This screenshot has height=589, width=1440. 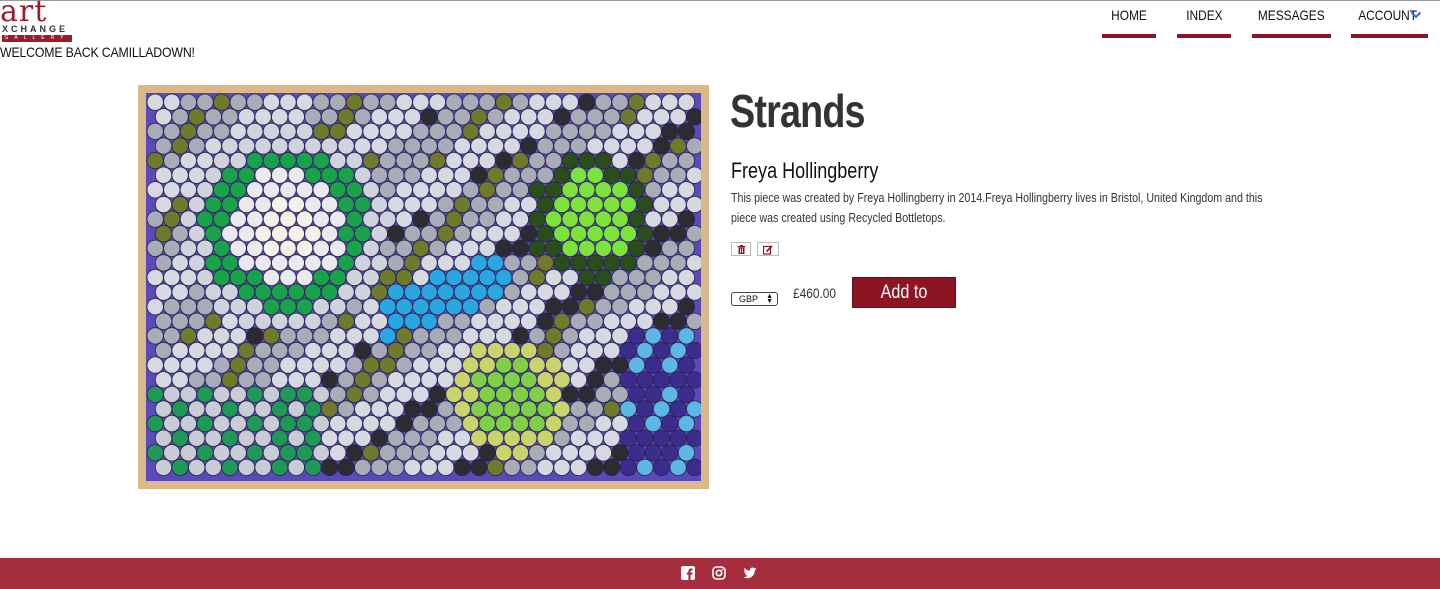 I want to click on twitter-icon, so click(x=750, y=573).